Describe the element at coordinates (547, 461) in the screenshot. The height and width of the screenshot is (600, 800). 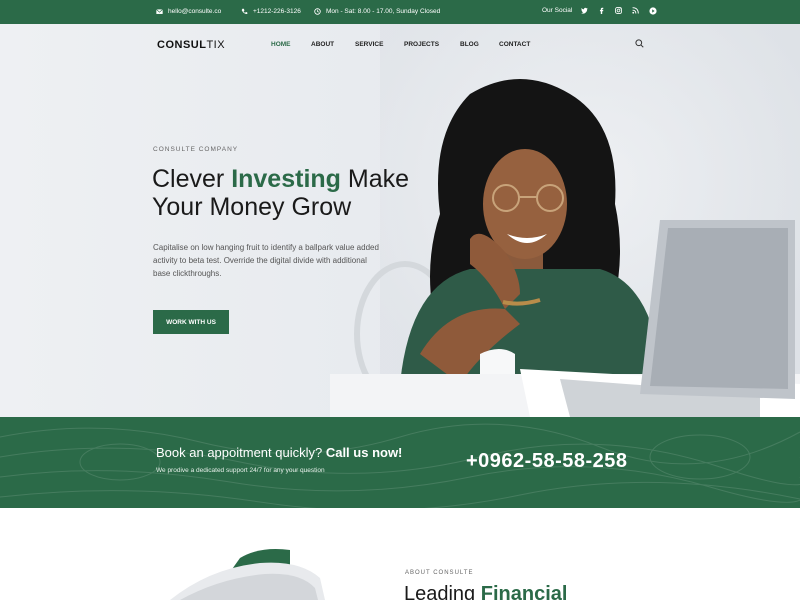
I see `band-phone-number: +0962-58-58-258` at that location.